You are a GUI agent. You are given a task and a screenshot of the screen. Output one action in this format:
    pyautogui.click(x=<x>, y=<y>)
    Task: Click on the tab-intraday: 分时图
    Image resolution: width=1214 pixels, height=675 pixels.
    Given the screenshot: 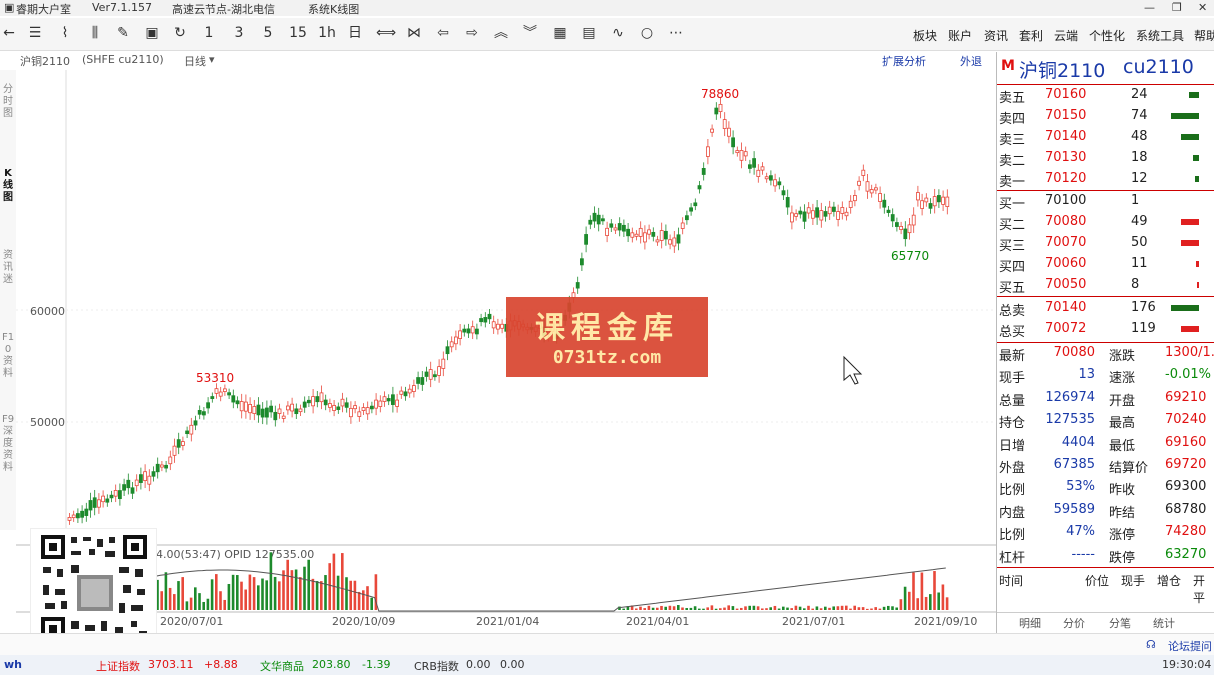 What is the action you would take?
    pyautogui.click(x=8, y=102)
    